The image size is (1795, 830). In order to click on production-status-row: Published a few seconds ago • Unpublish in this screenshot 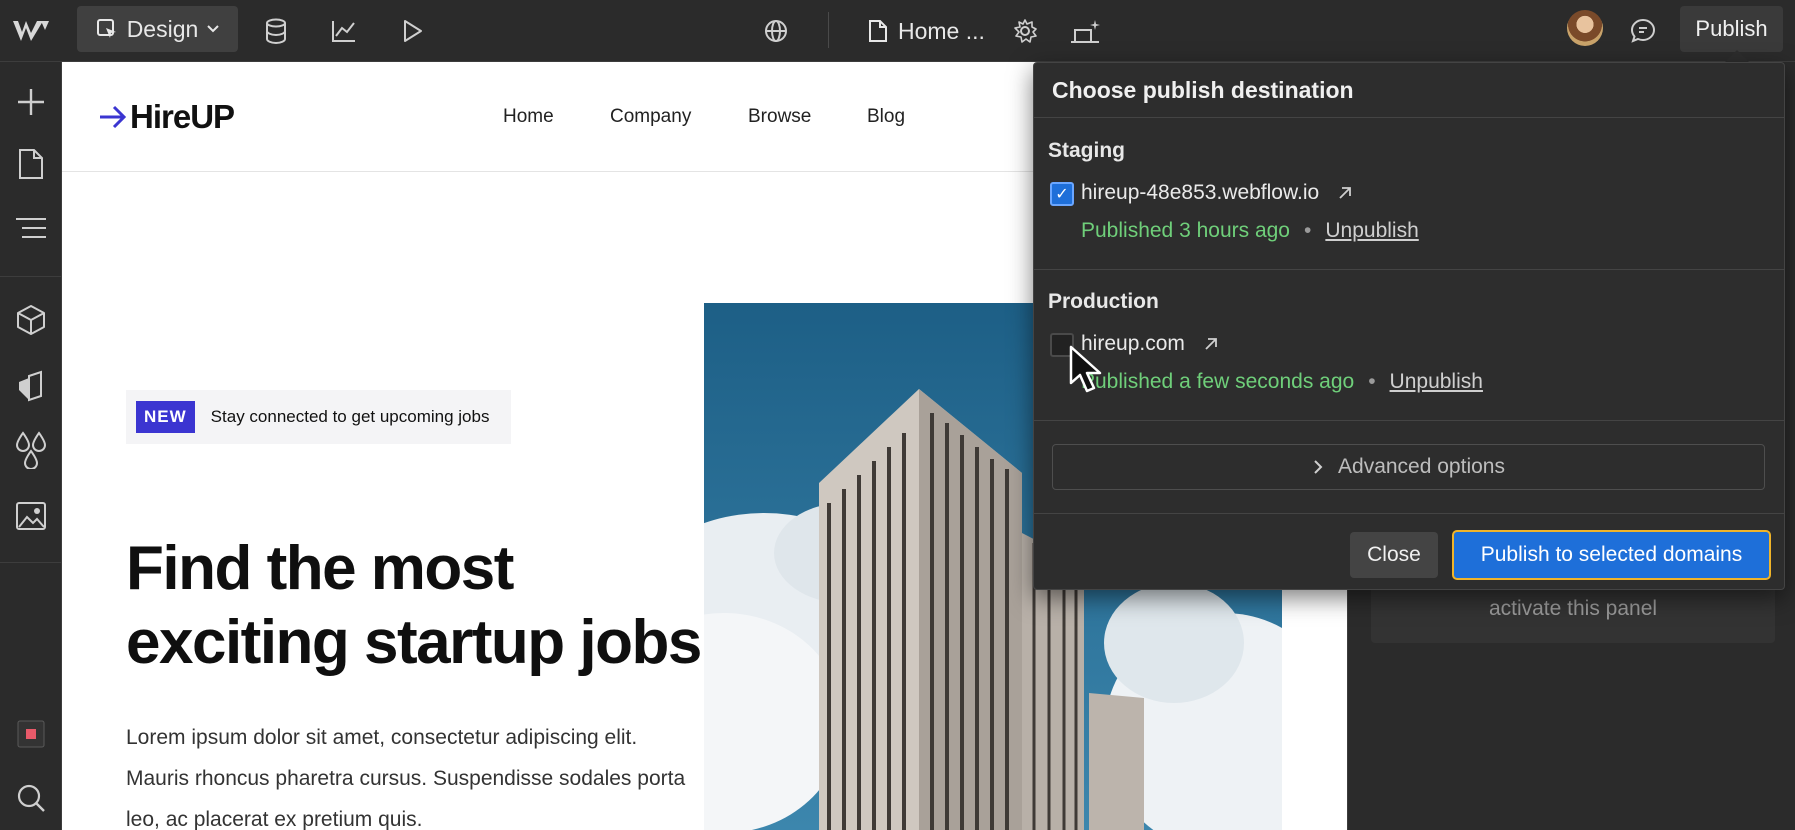, I will do `click(1282, 382)`.